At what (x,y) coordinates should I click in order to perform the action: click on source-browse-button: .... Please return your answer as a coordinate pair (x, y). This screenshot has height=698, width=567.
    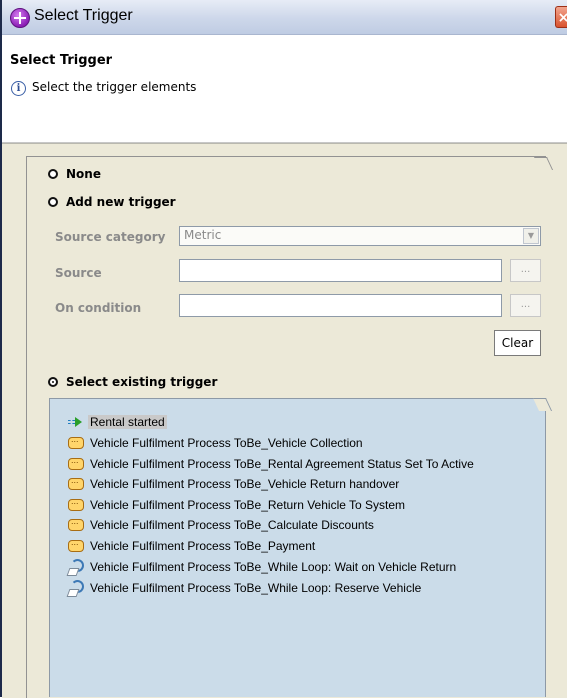
    Looking at the image, I should click on (525, 270).